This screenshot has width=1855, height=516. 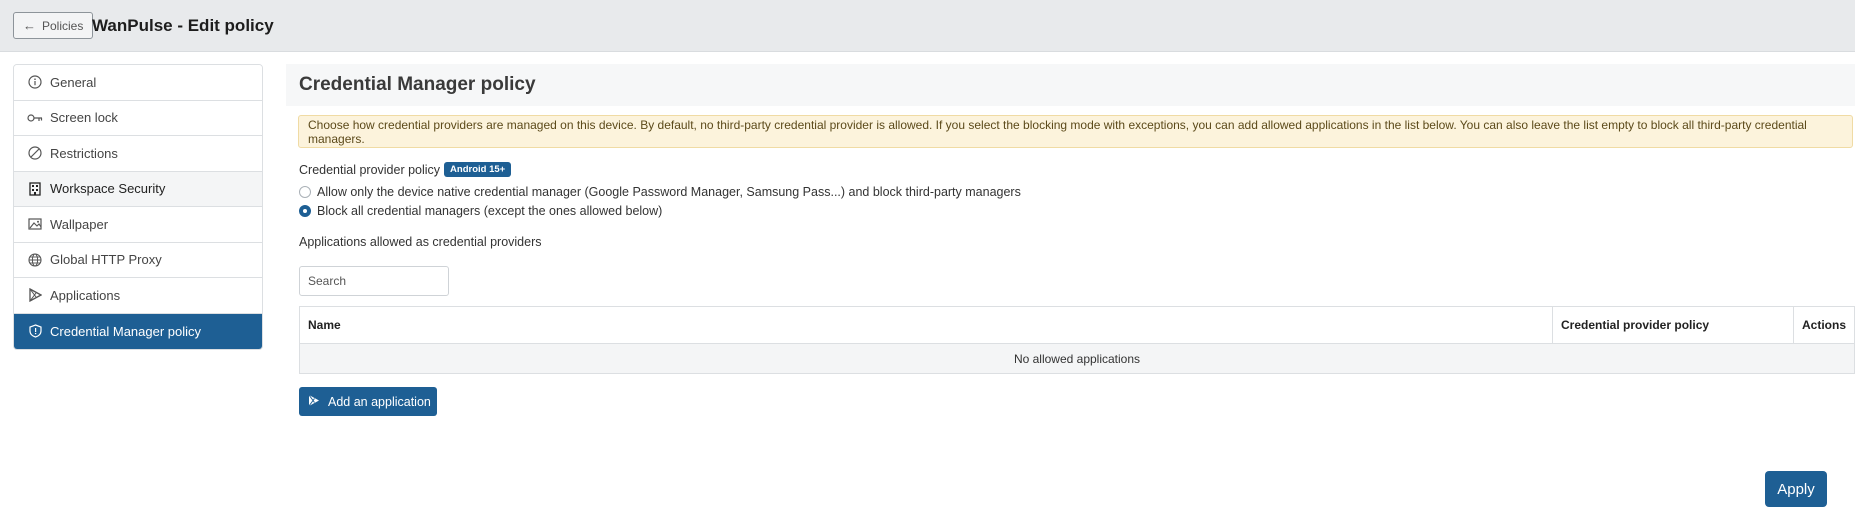 What do you see at coordinates (305, 211) in the screenshot?
I see `radio-button-checked` at bounding box center [305, 211].